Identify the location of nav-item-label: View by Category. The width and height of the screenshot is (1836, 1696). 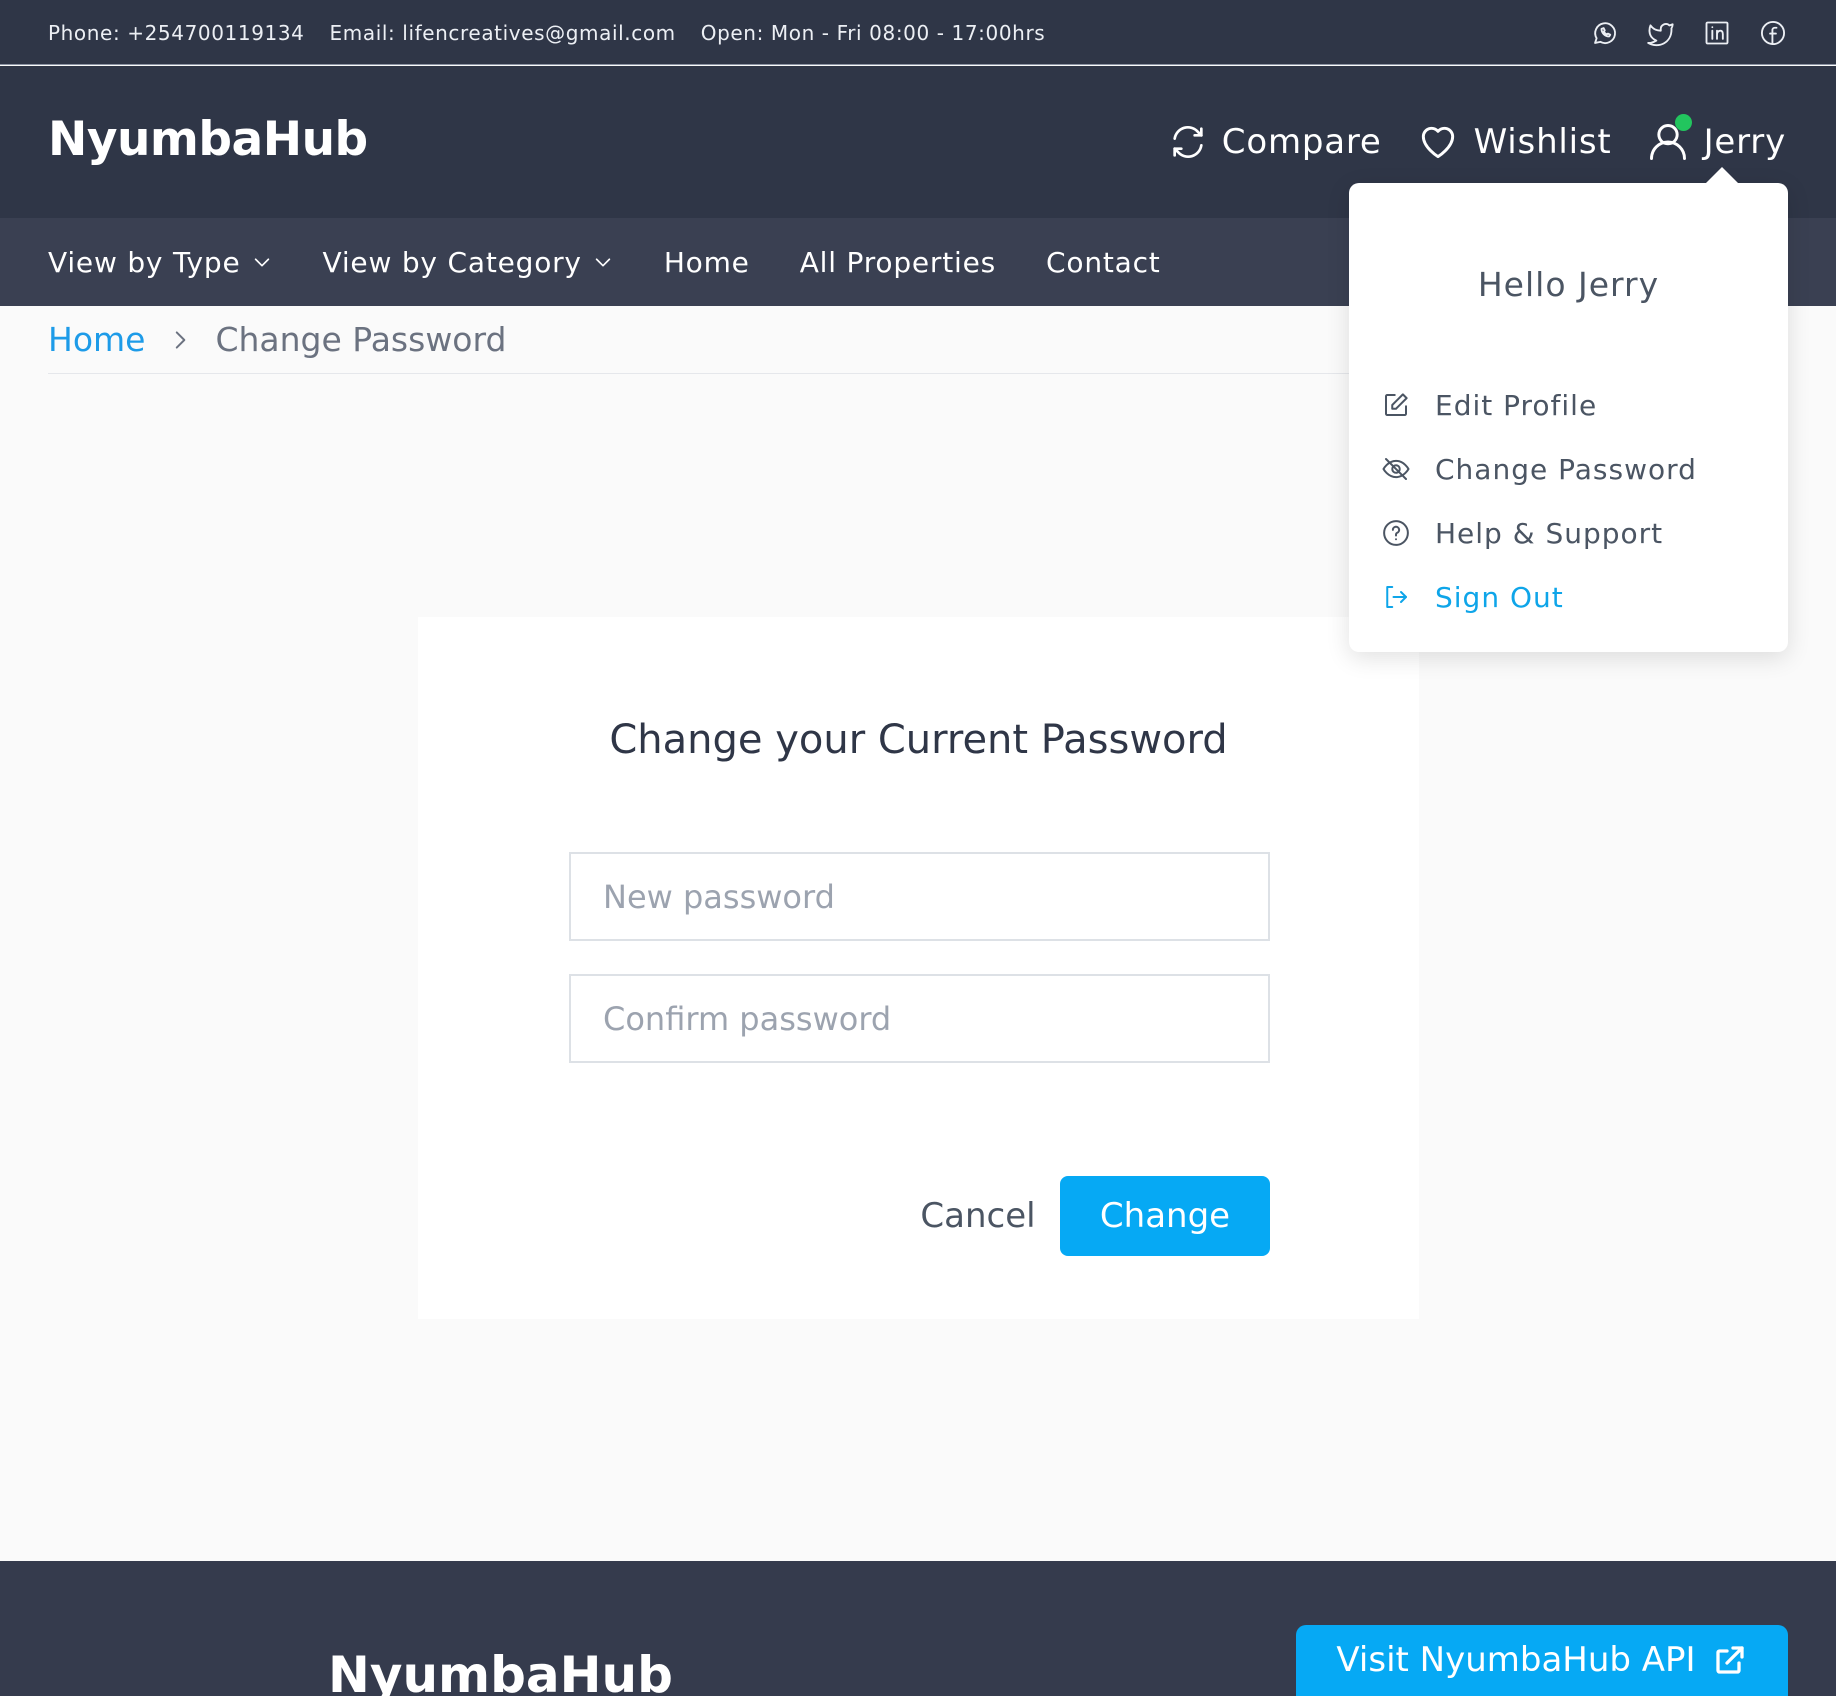
(452, 262).